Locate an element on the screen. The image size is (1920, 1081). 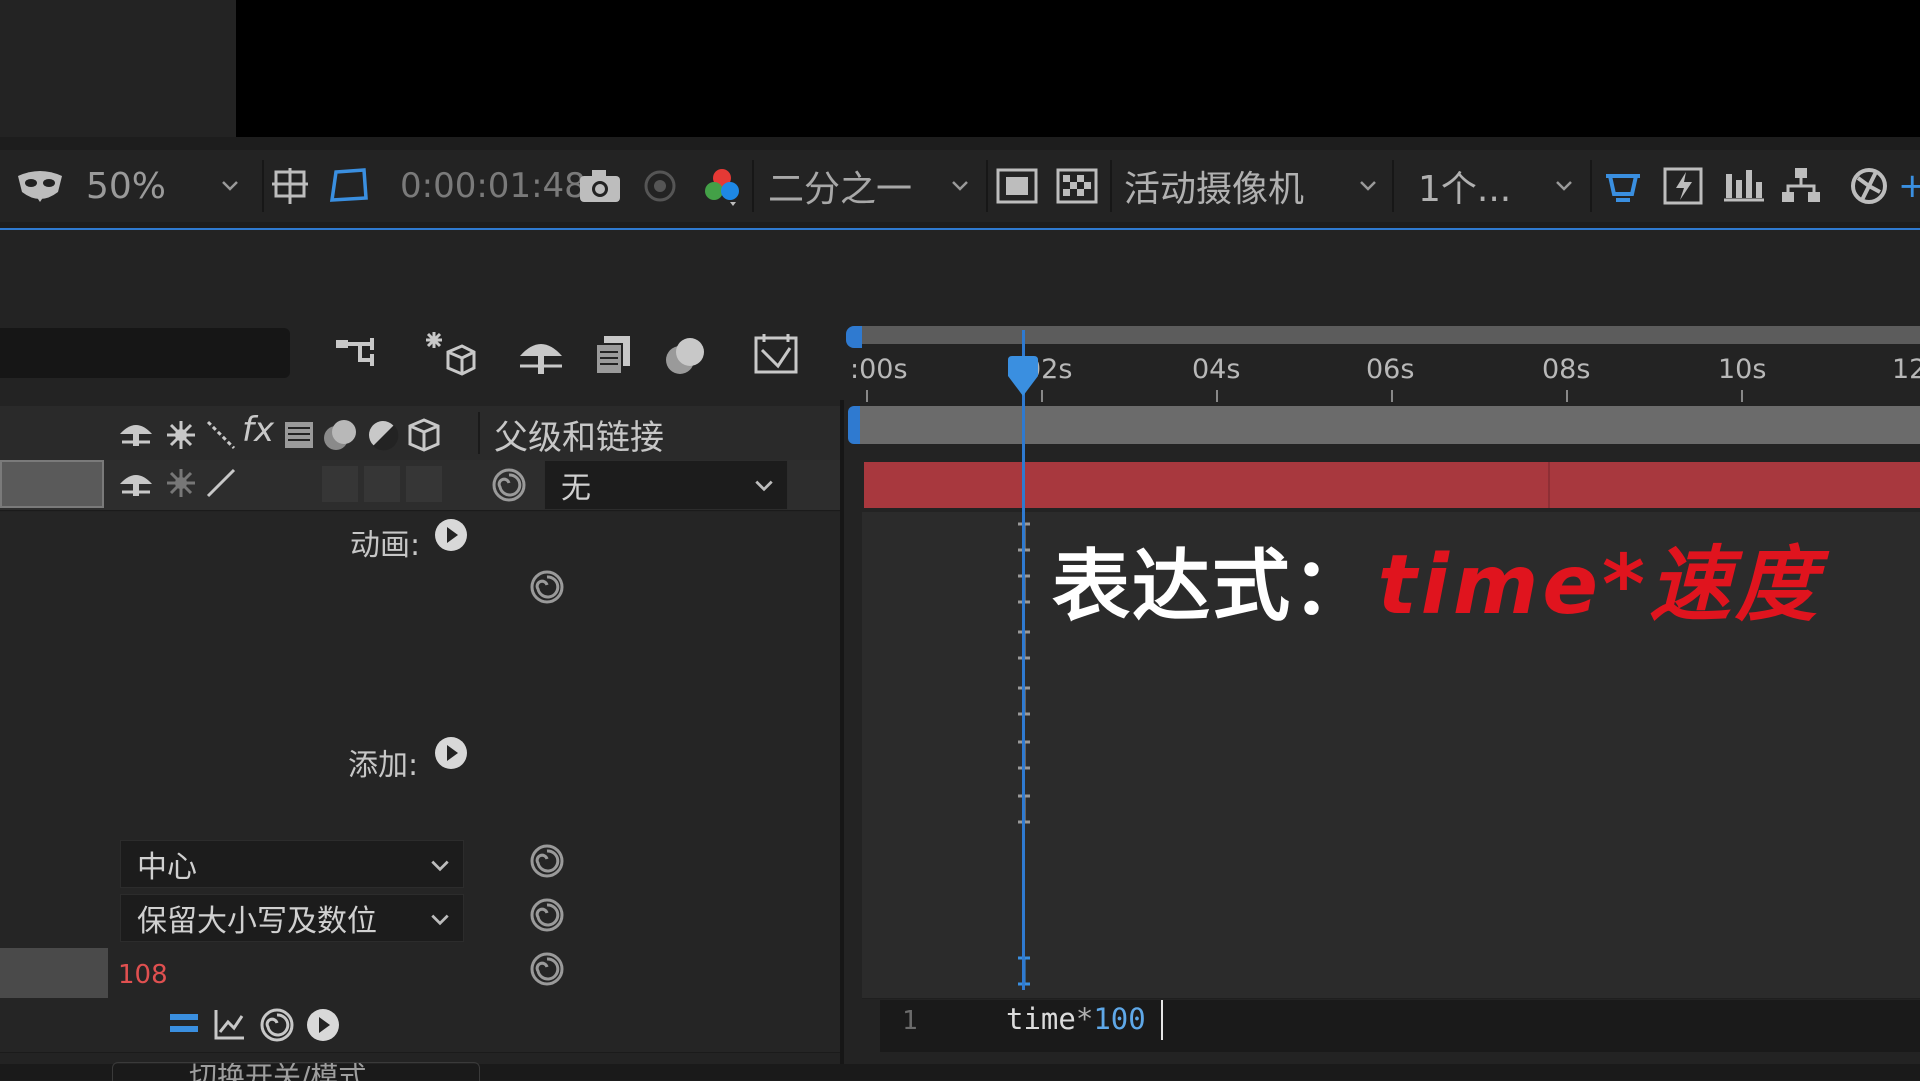
playhead-line is located at coordinates (1023, 660).